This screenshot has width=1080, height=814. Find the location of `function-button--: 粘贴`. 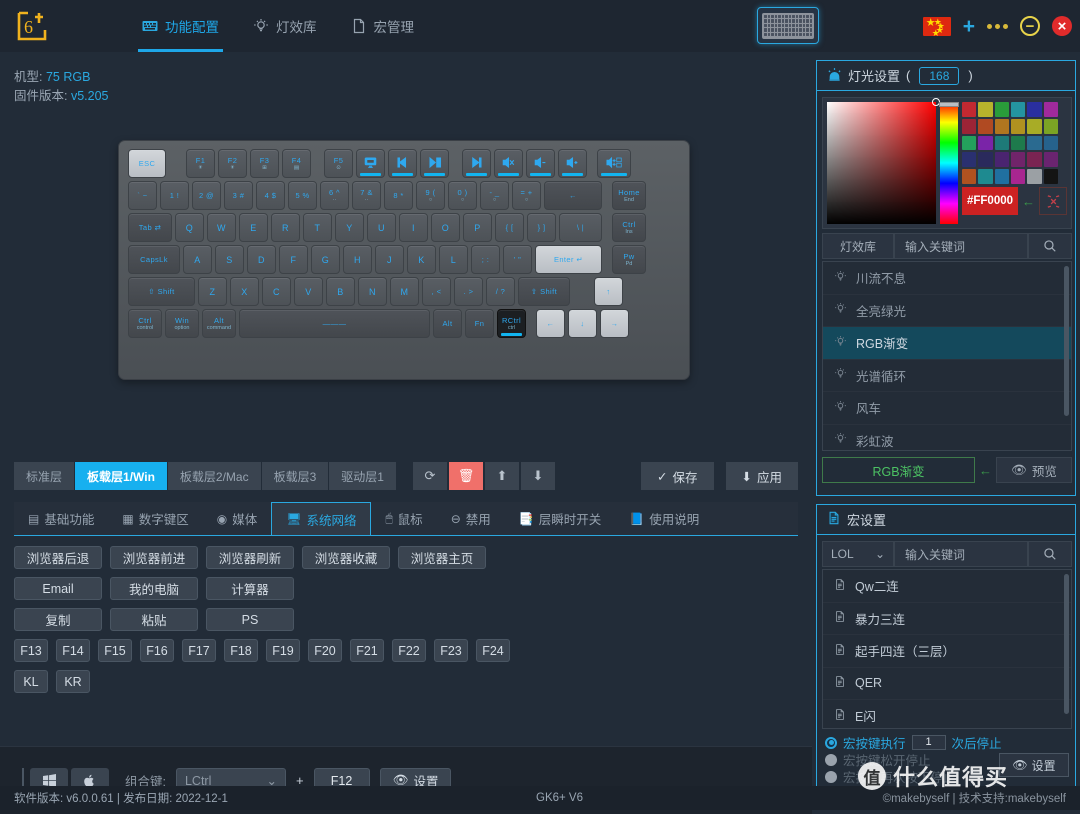

function-button--: 粘贴 is located at coordinates (154, 619).